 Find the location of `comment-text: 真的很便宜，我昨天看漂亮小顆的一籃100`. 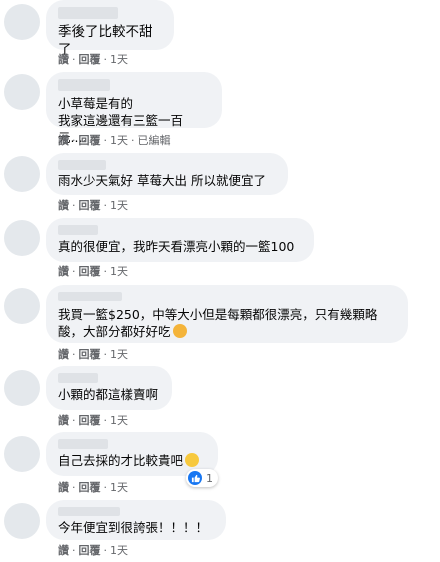

comment-text: 真的很便宜，我昨天看漂亮小顆的一籃100 is located at coordinates (176, 246).